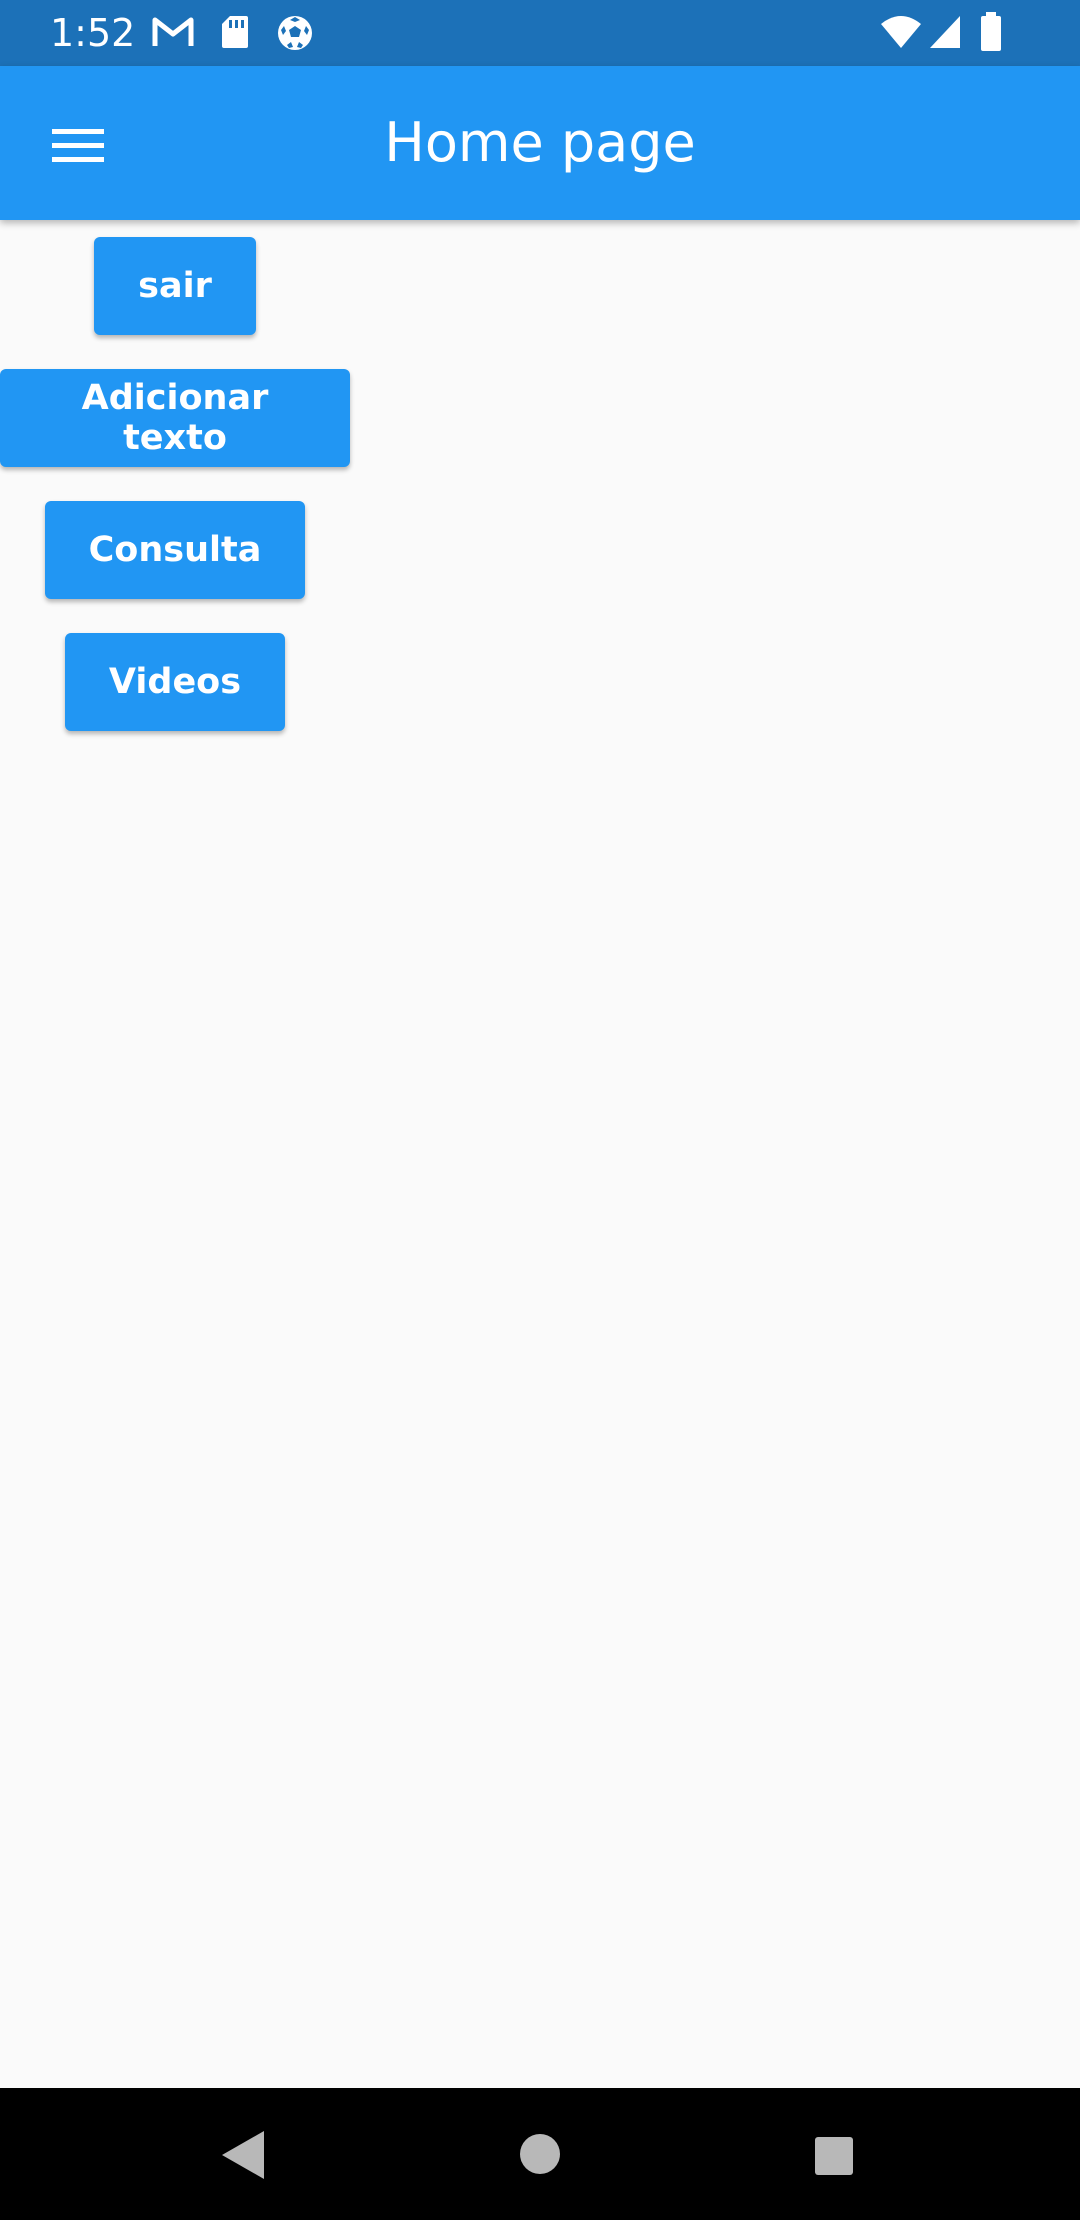 This screenshot has height=2220, width=1080. What do you see at coordinates (175, 682) in the screenshot?
I see `videos-button: Videos` at bounding box center [175, 682].